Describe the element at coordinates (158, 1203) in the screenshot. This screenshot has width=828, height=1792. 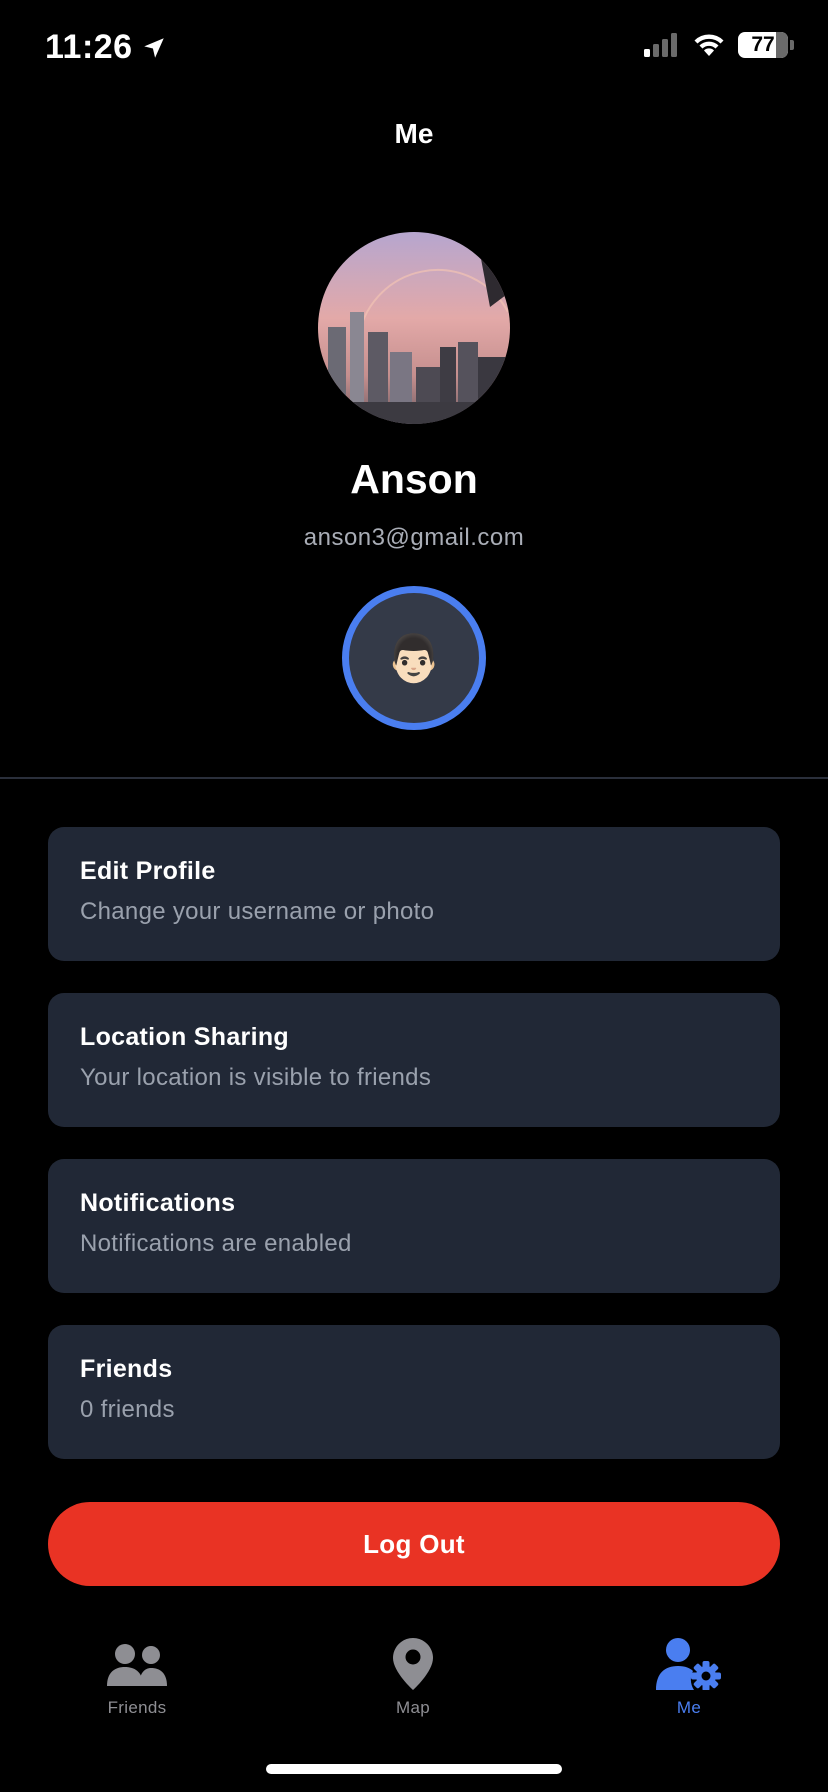
I see `menu-item-title: Notifications` at that location.